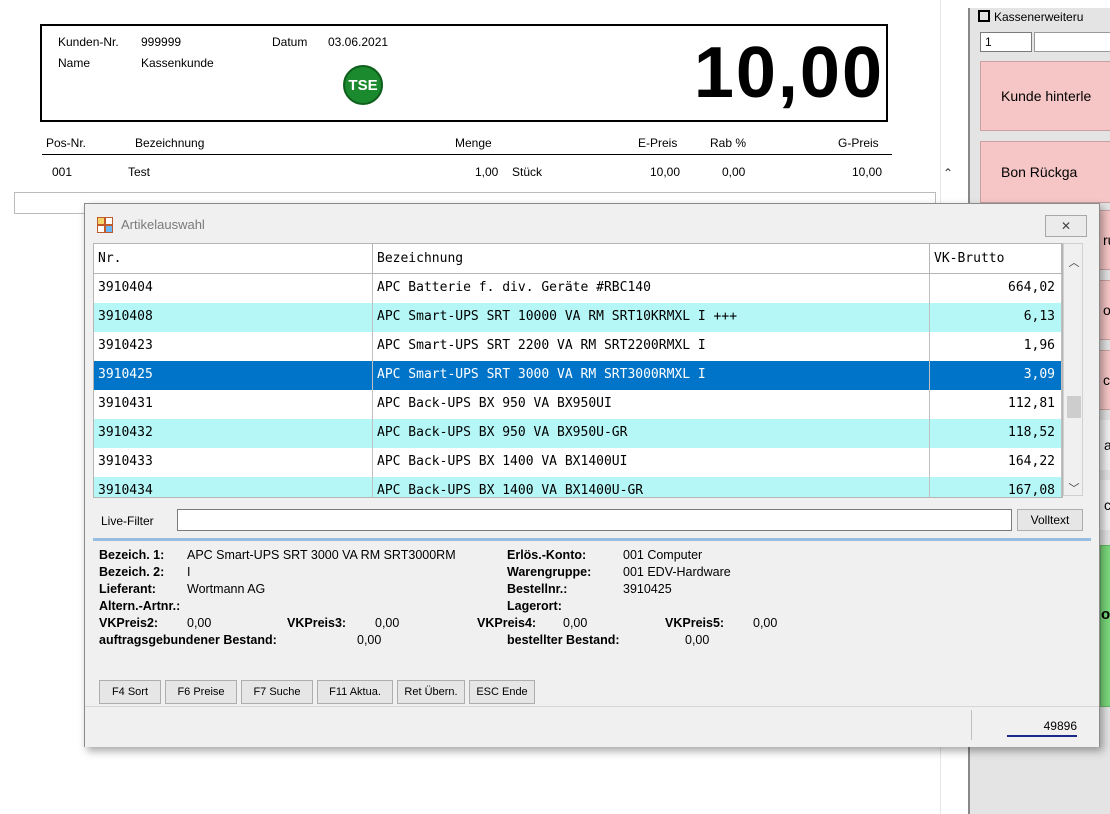  What do you see at coordinates (1074, 407) in the screenshot?
I see `scrollbar-thumb` at bounding box center [1074, 407].